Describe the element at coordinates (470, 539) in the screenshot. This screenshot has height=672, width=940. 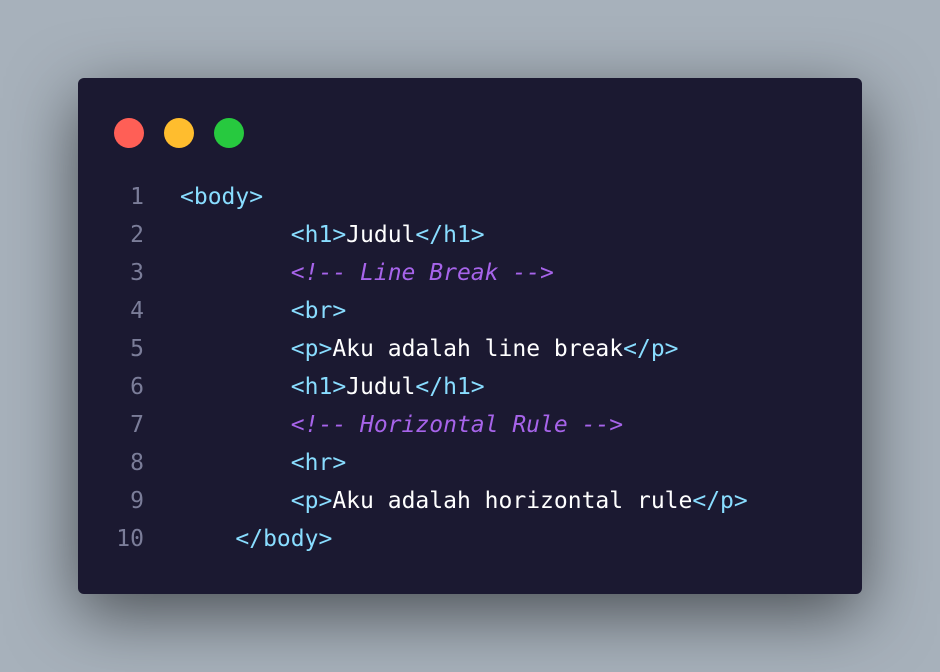
I see `code-line: 10 </body>` at that location.